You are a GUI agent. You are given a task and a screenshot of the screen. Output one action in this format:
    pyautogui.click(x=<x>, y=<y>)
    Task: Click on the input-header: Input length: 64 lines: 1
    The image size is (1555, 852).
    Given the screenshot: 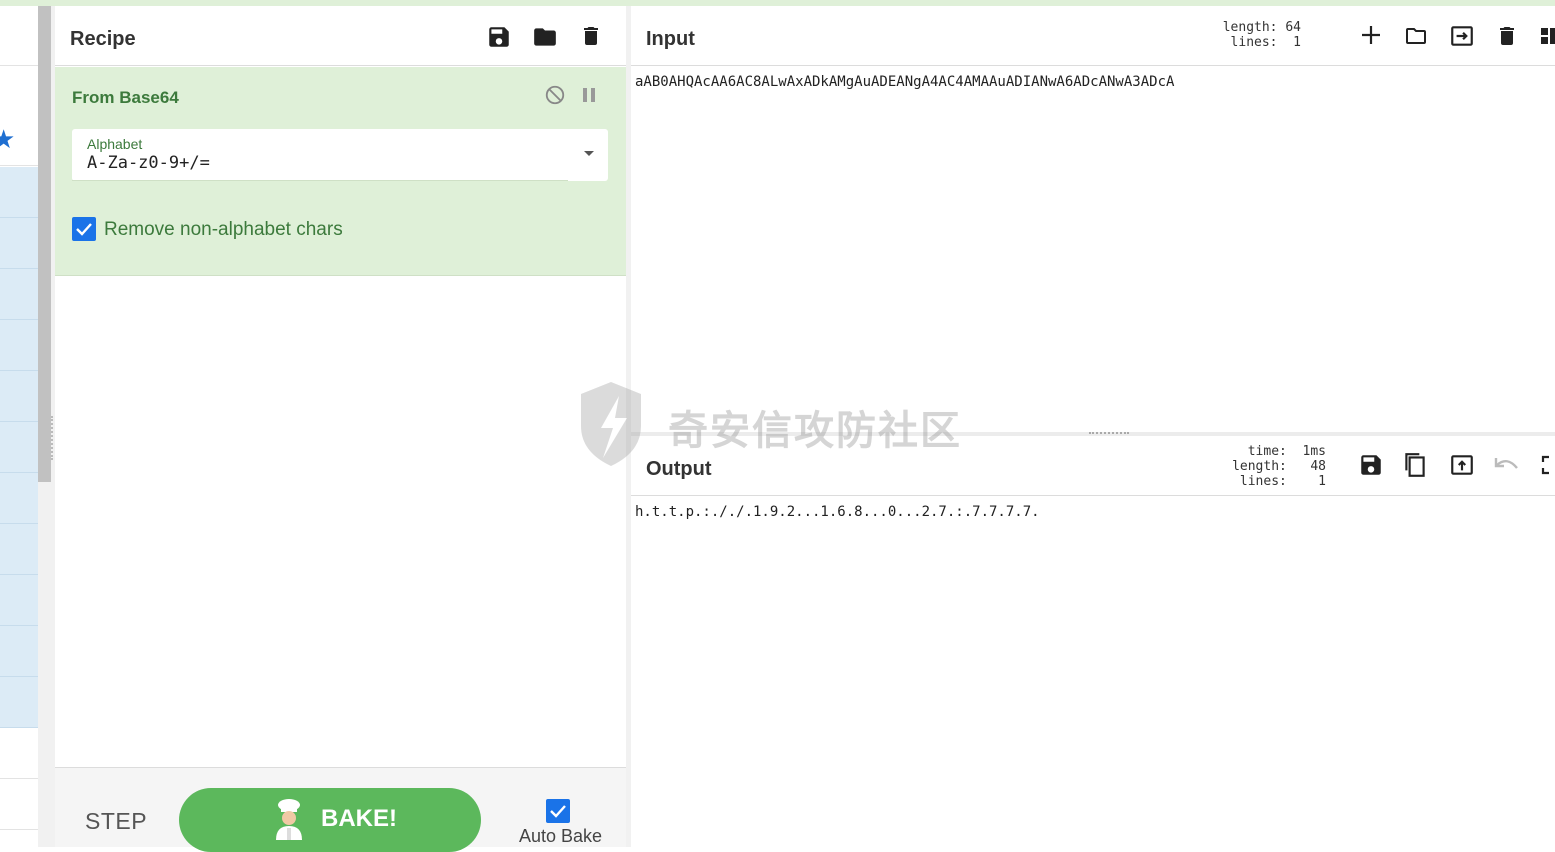 What is the action you would take?
    pyautogui.click(x=1093, y=36)
    